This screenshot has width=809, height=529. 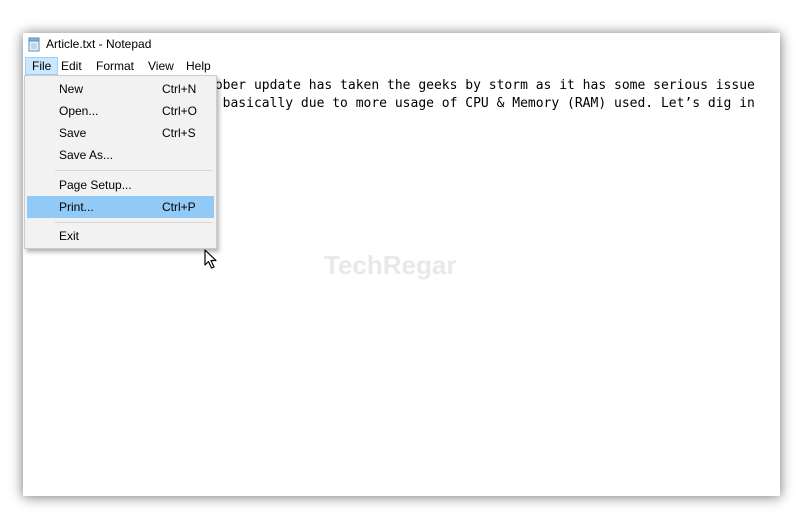 I want to click on menu-file: File, so click(x=42, y=66).